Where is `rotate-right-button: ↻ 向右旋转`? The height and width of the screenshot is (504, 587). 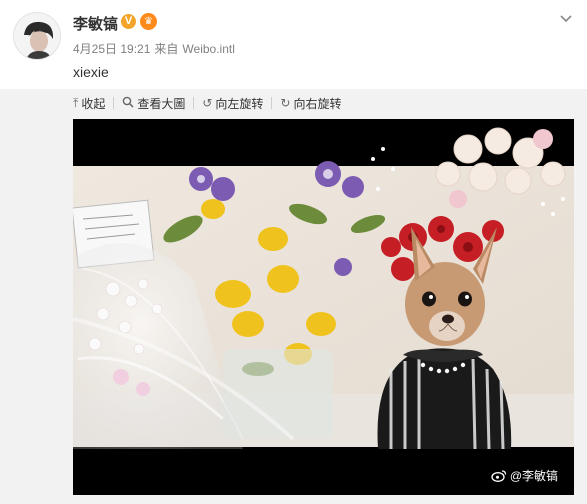
rotate-right-button: ↻ 向右旋转 is located at coordinates (310, 103).